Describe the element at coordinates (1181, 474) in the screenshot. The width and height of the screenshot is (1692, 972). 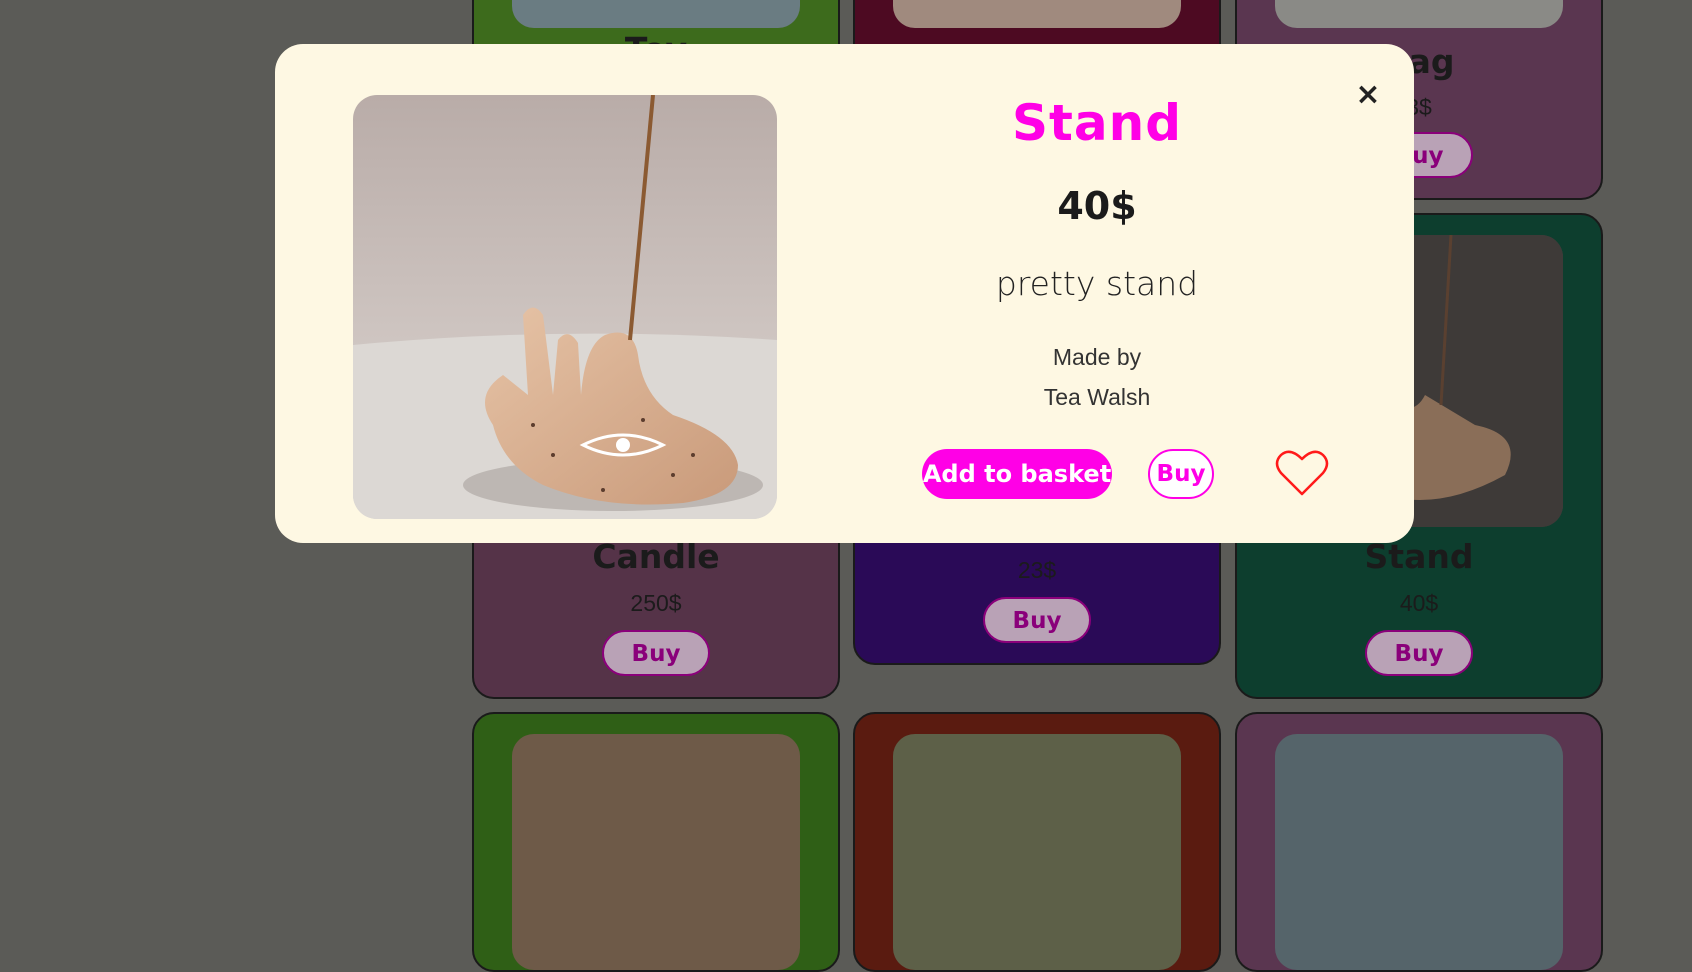
I see `buy-button: Buy` at that location.